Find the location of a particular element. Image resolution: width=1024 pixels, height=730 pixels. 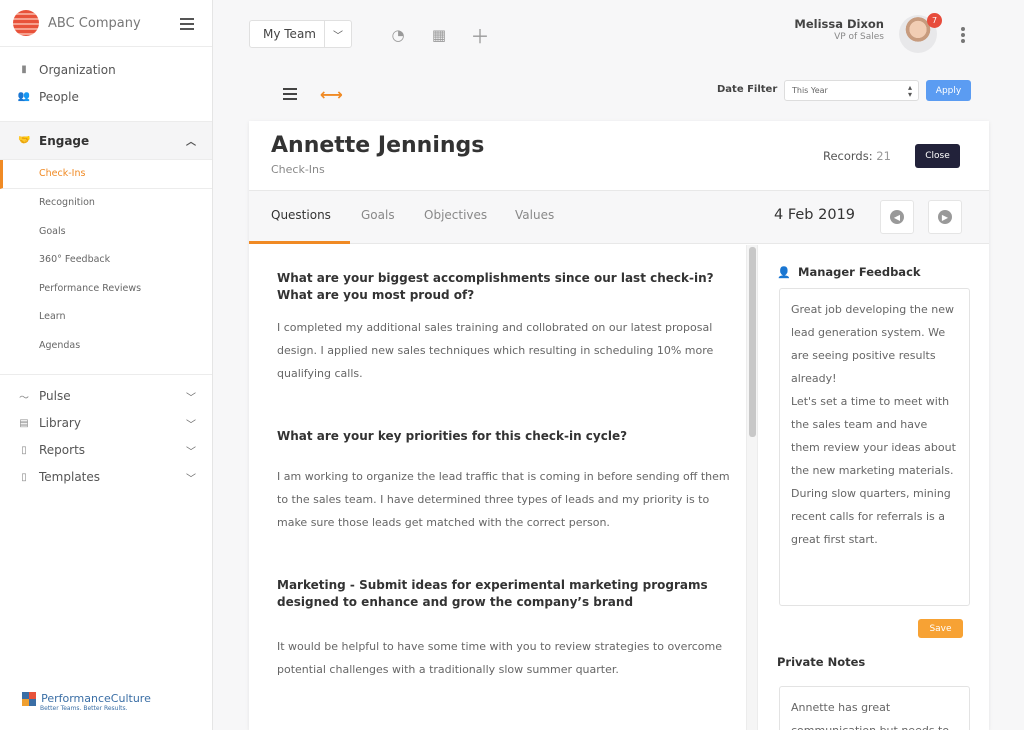

scrollbar is located at coordinates (752, 487).